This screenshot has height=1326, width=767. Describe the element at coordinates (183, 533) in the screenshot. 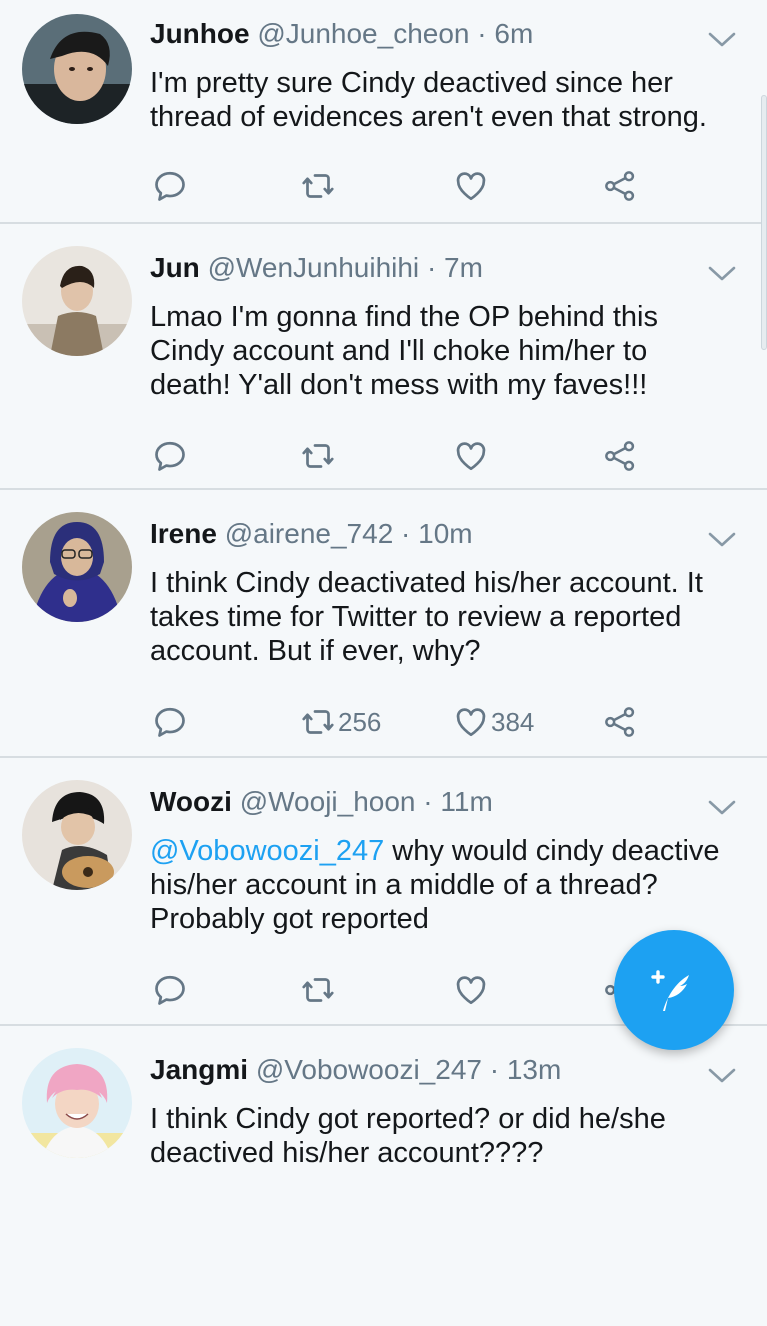

I see `display-name: Irene` at that location.